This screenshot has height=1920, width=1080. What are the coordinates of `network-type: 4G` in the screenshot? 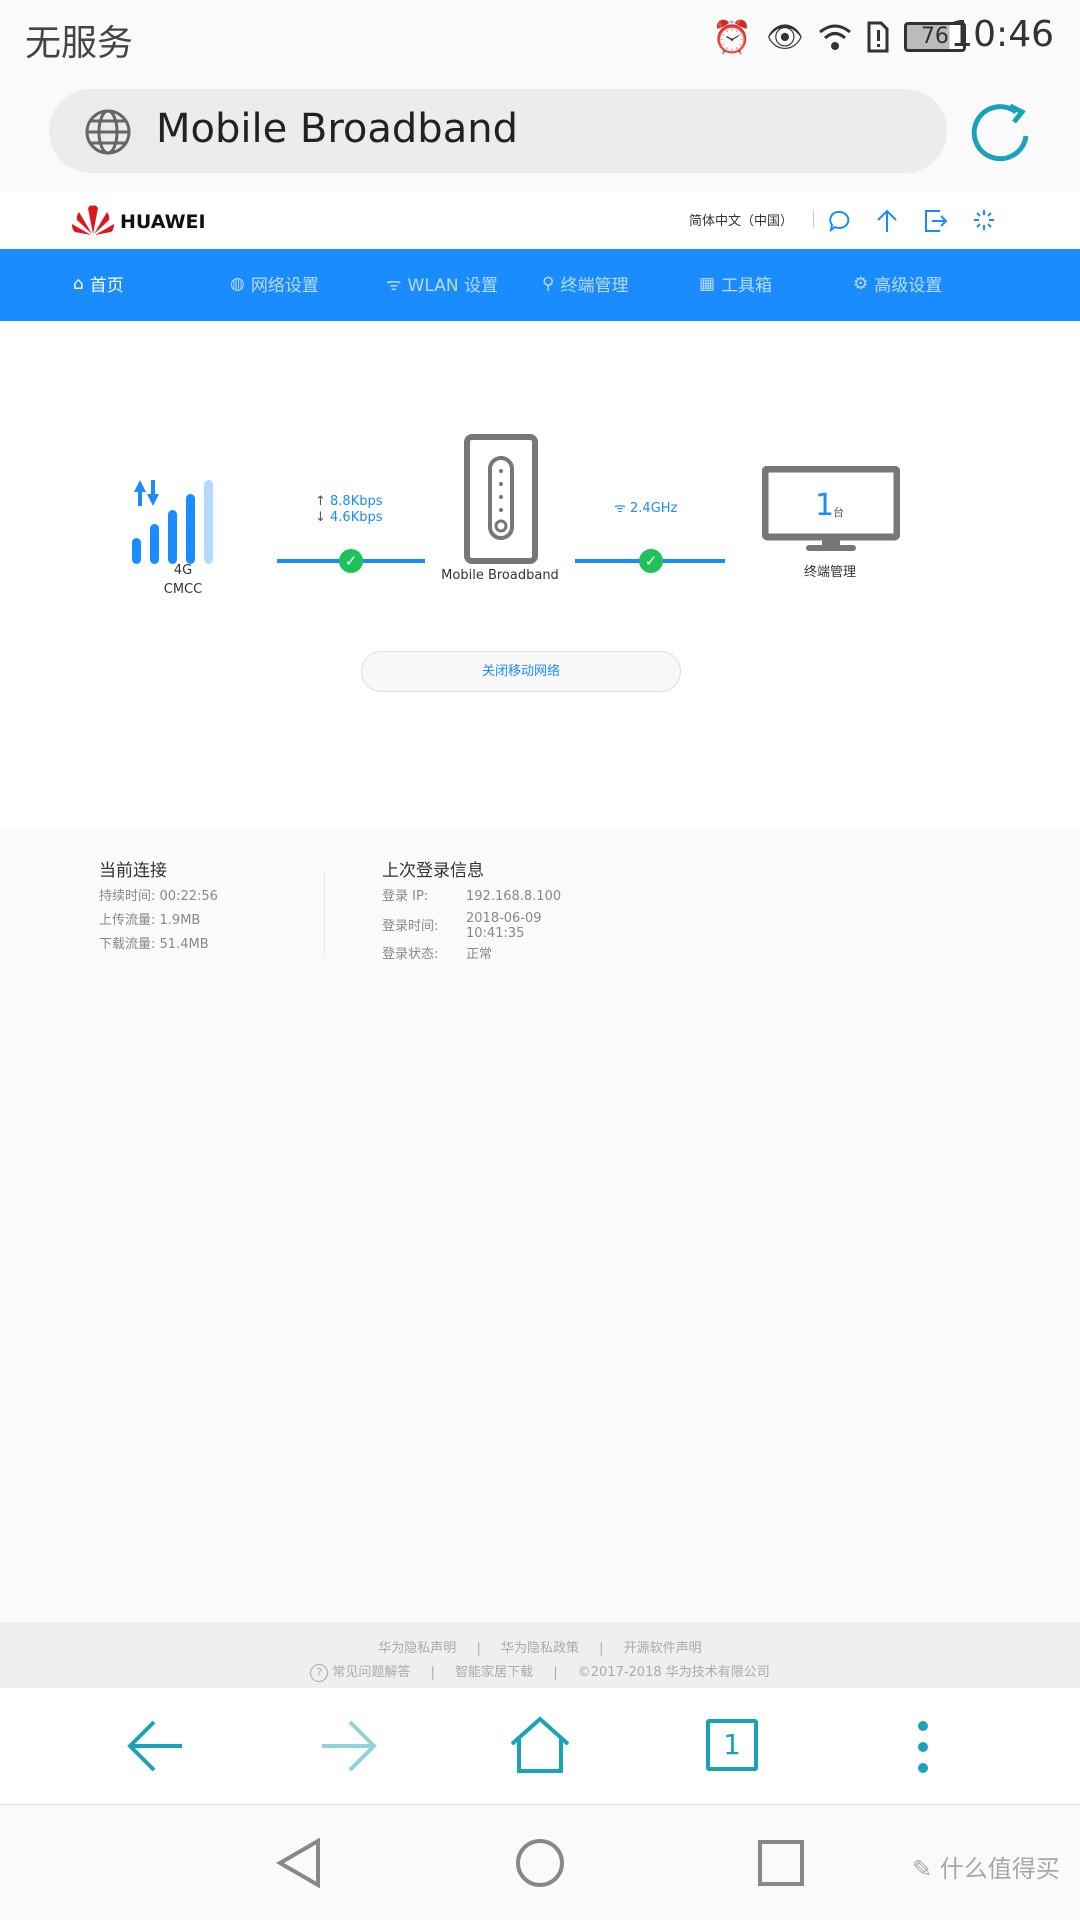 It's located at (183, 570).